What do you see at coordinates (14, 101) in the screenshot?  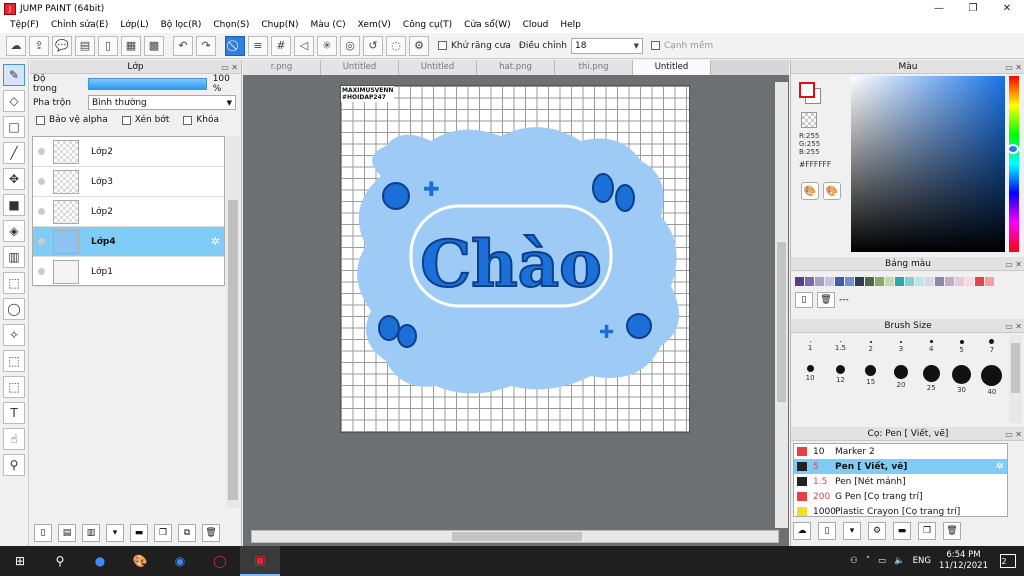 I see `eraser-icon: ◇` at bounding box center [14, 101].